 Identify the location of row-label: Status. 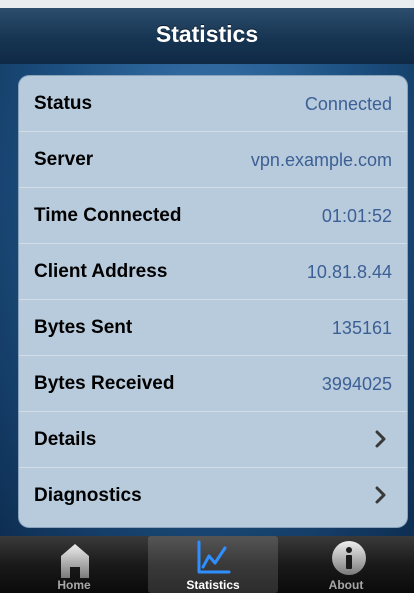
(63, 103).